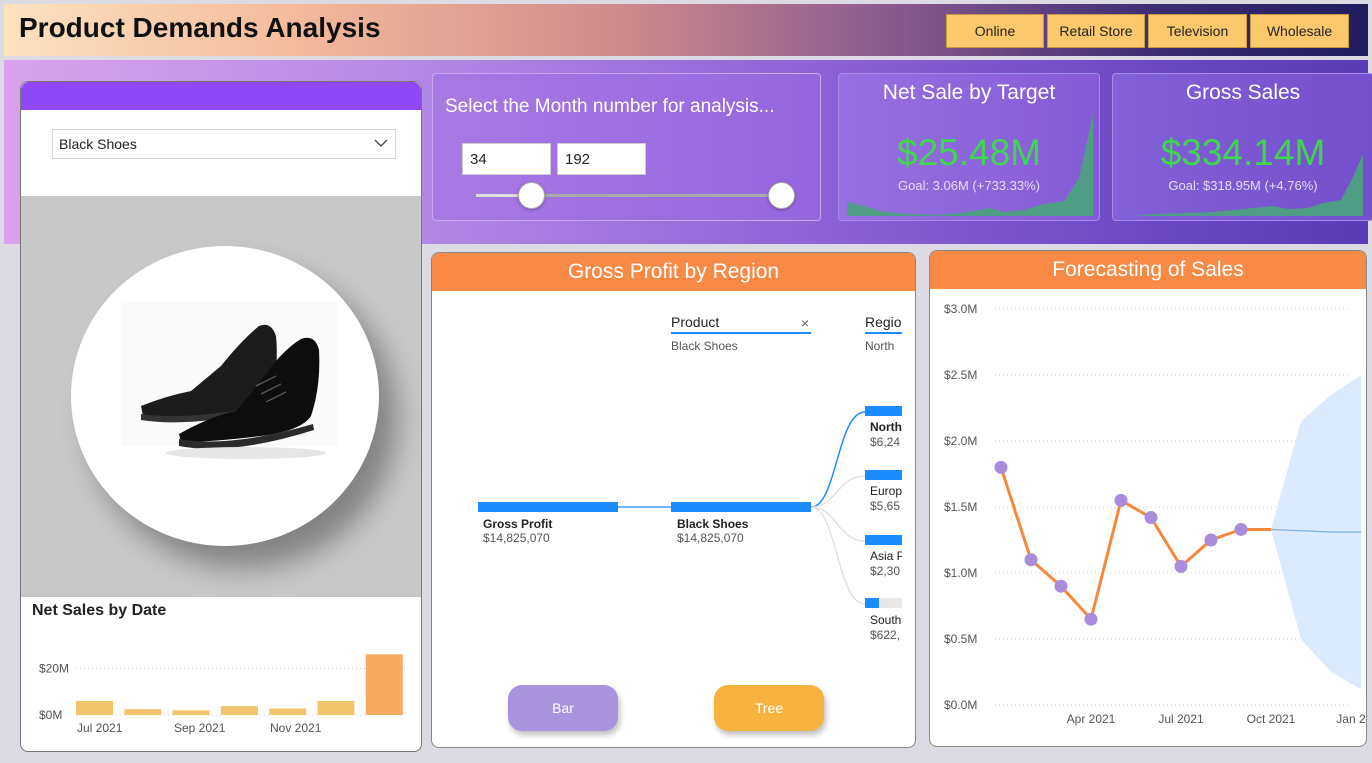  What do you see at coordinates (50, 715) in the screenshot?
I see `y-tick-label: $0M` at bounding box center [50, 715].